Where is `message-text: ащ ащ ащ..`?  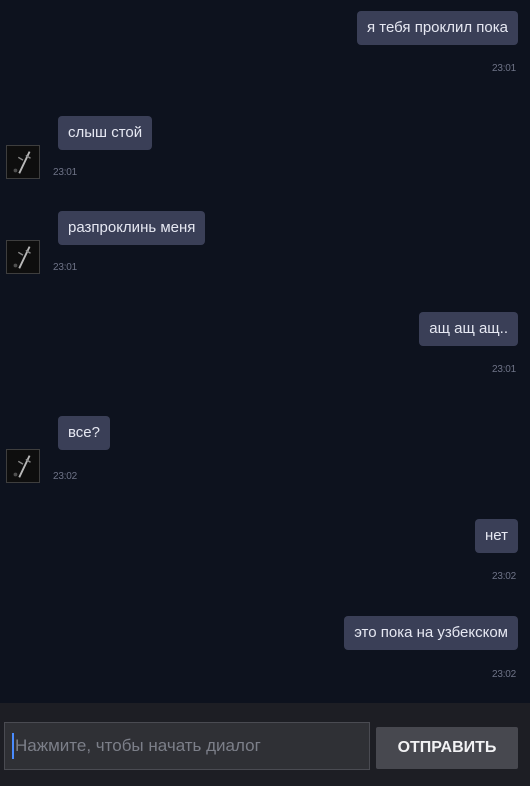 message-text: ащ ащ ащ.. is located at coordinates (468, 328).